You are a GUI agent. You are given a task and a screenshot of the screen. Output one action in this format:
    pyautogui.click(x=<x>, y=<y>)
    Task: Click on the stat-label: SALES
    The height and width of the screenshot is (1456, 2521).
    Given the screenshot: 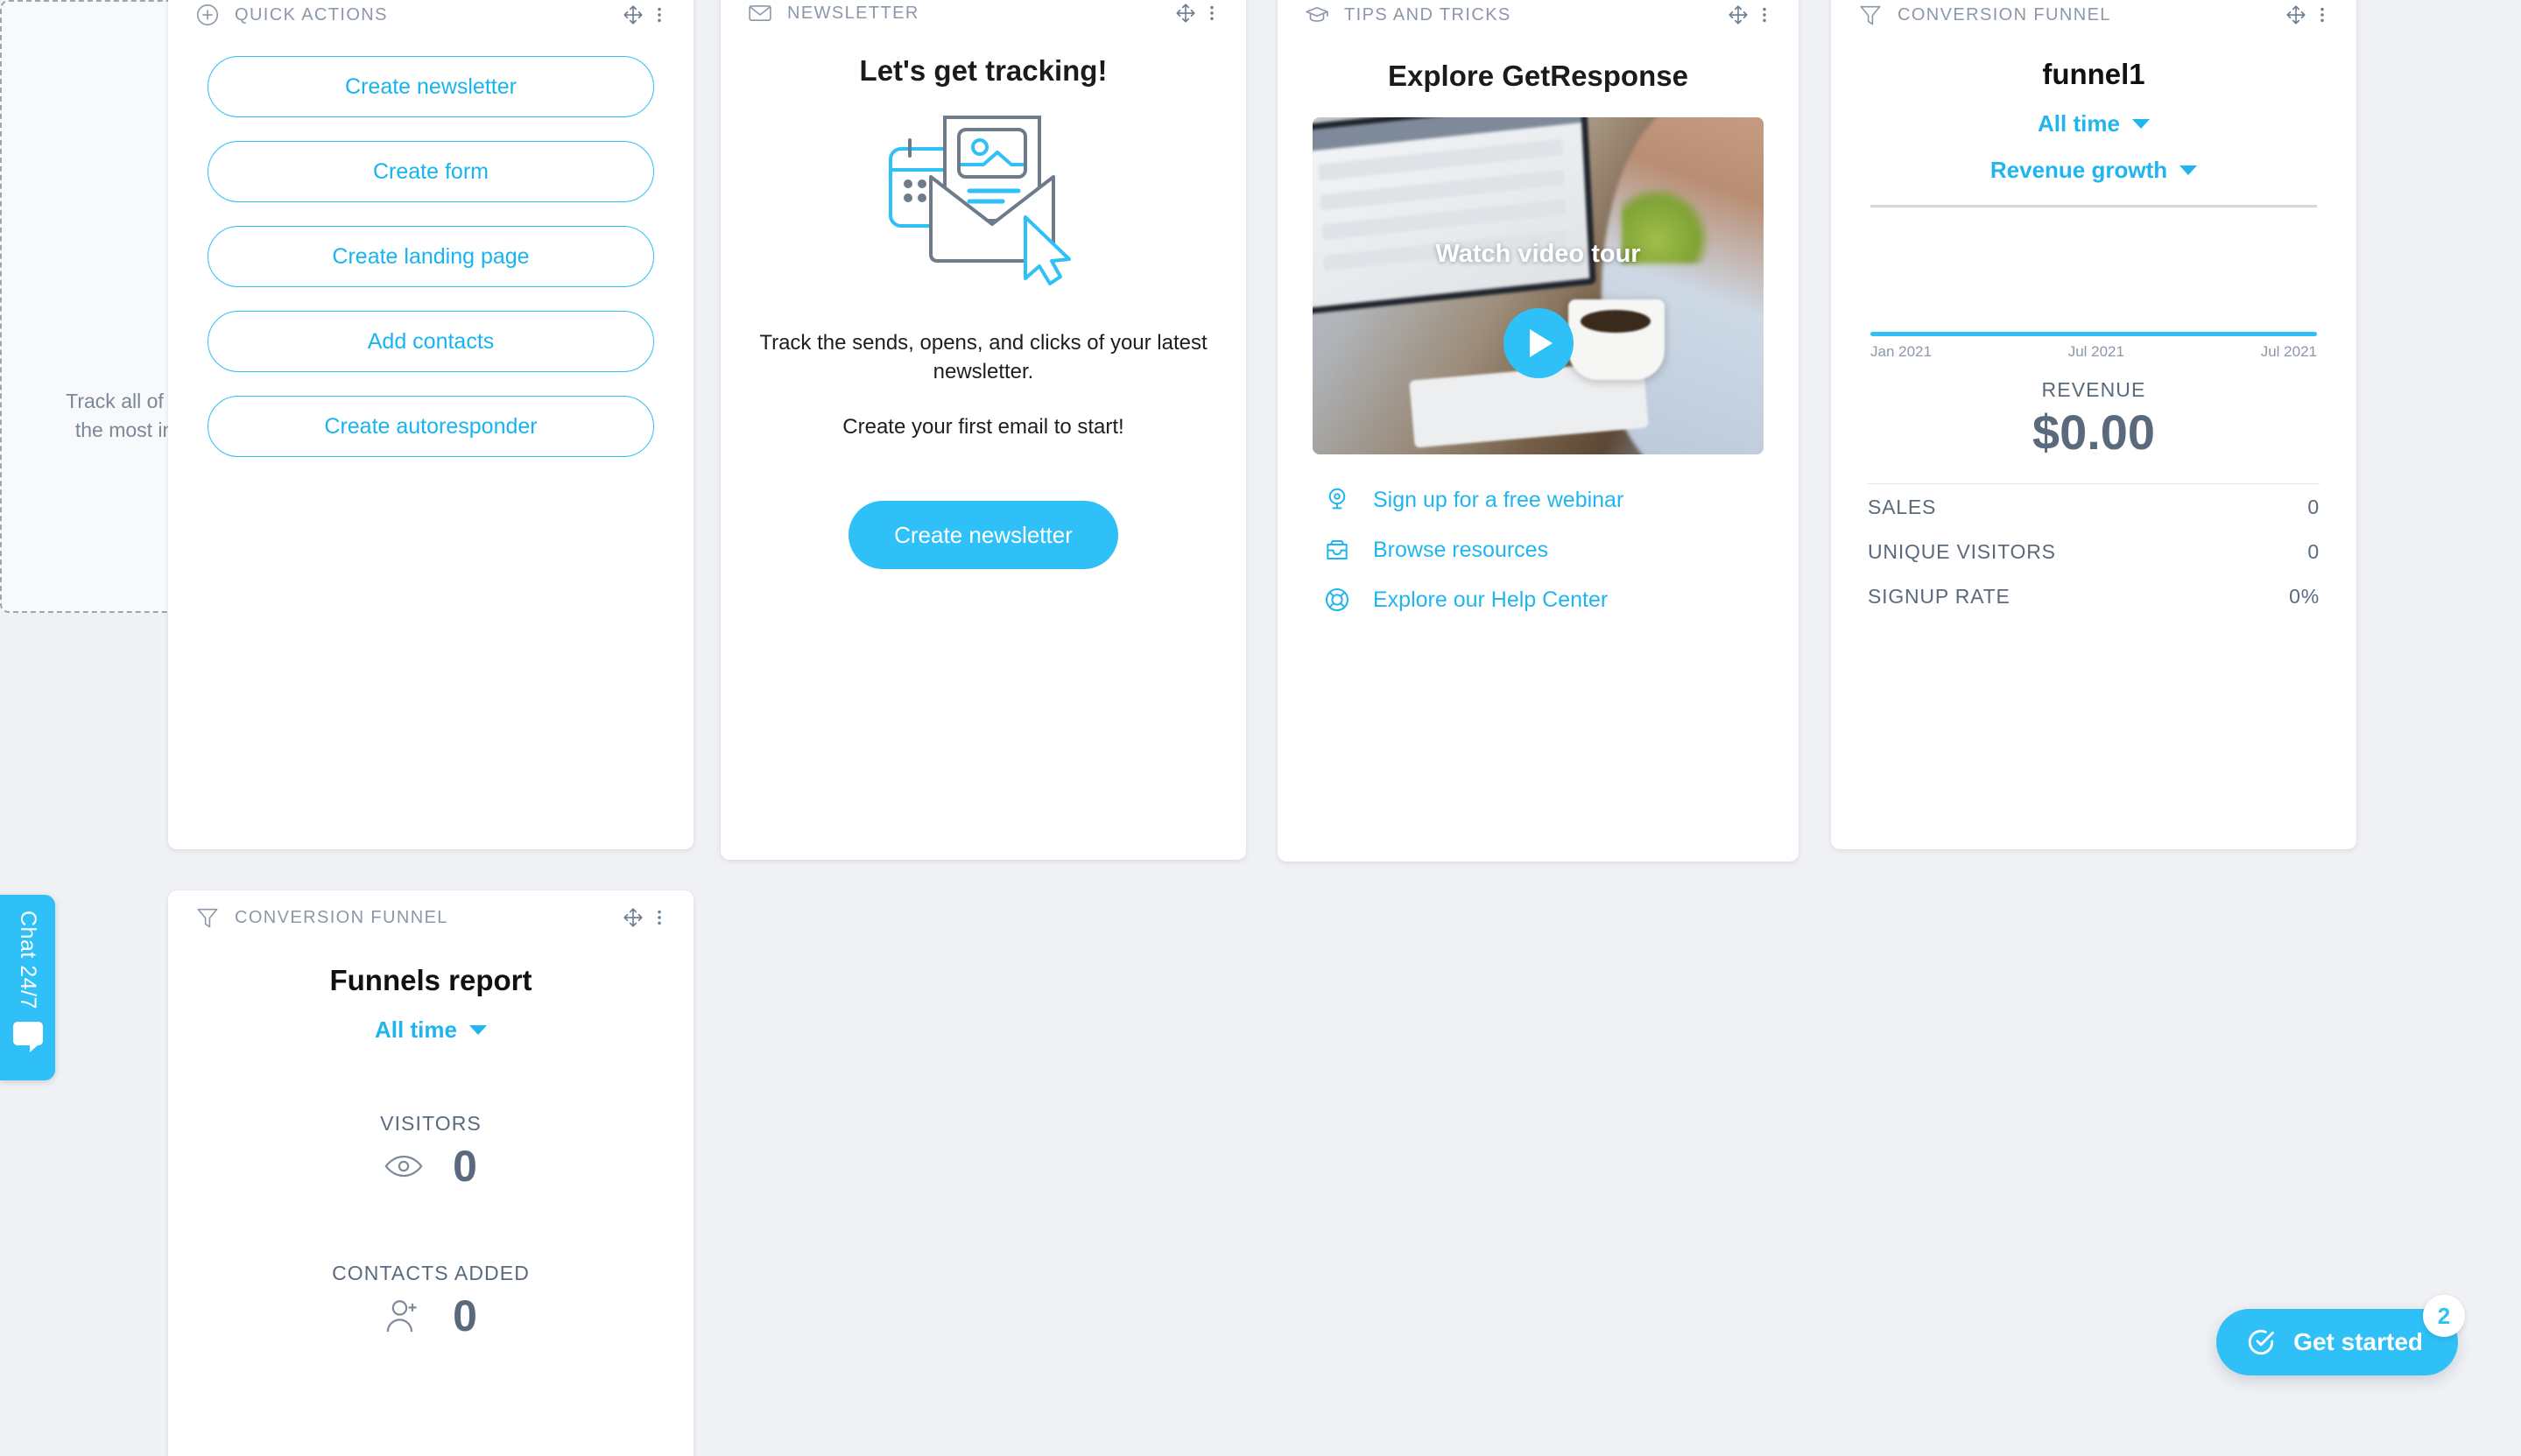 What is the action you would take?
    pyautogui.click(x=1902, y=507)
    